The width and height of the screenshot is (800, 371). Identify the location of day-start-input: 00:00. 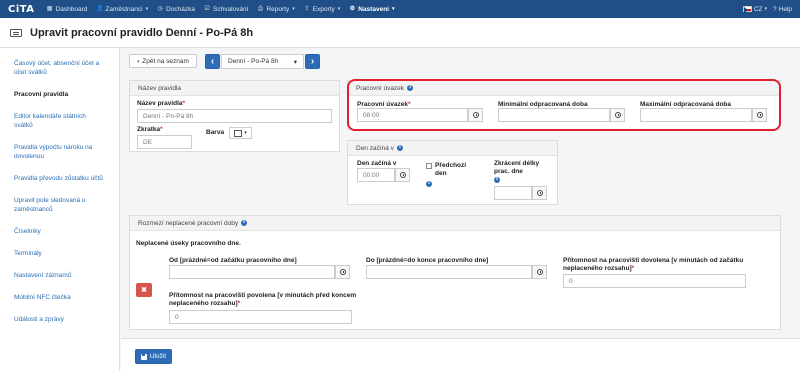
(376, 175).